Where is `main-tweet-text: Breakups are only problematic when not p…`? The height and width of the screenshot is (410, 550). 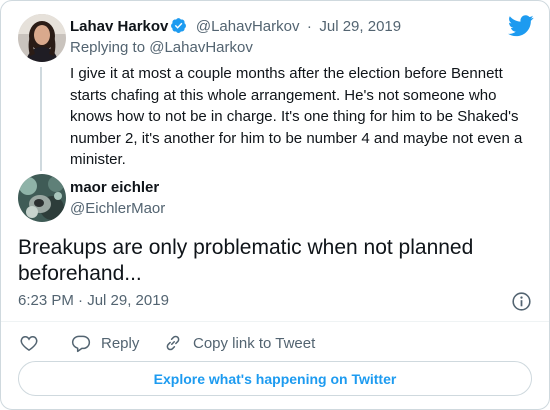 main-tweet-text: Breakups are only problematic when not p… is located at coordinates (246, 260).